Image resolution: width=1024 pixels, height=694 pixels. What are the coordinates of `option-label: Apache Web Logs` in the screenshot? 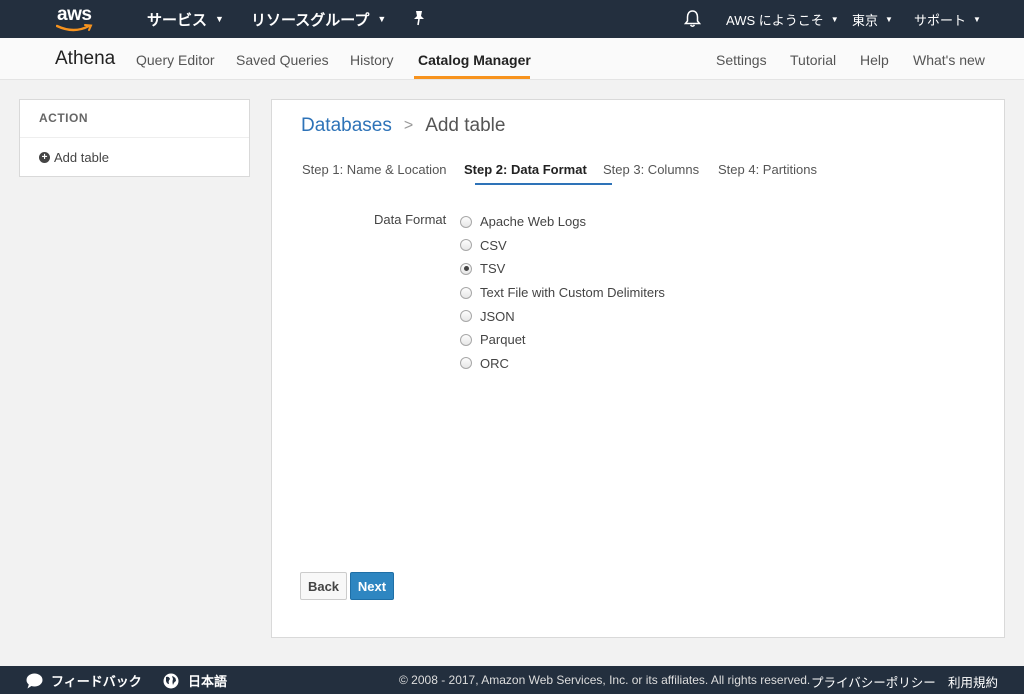 It's located at (533, 222).